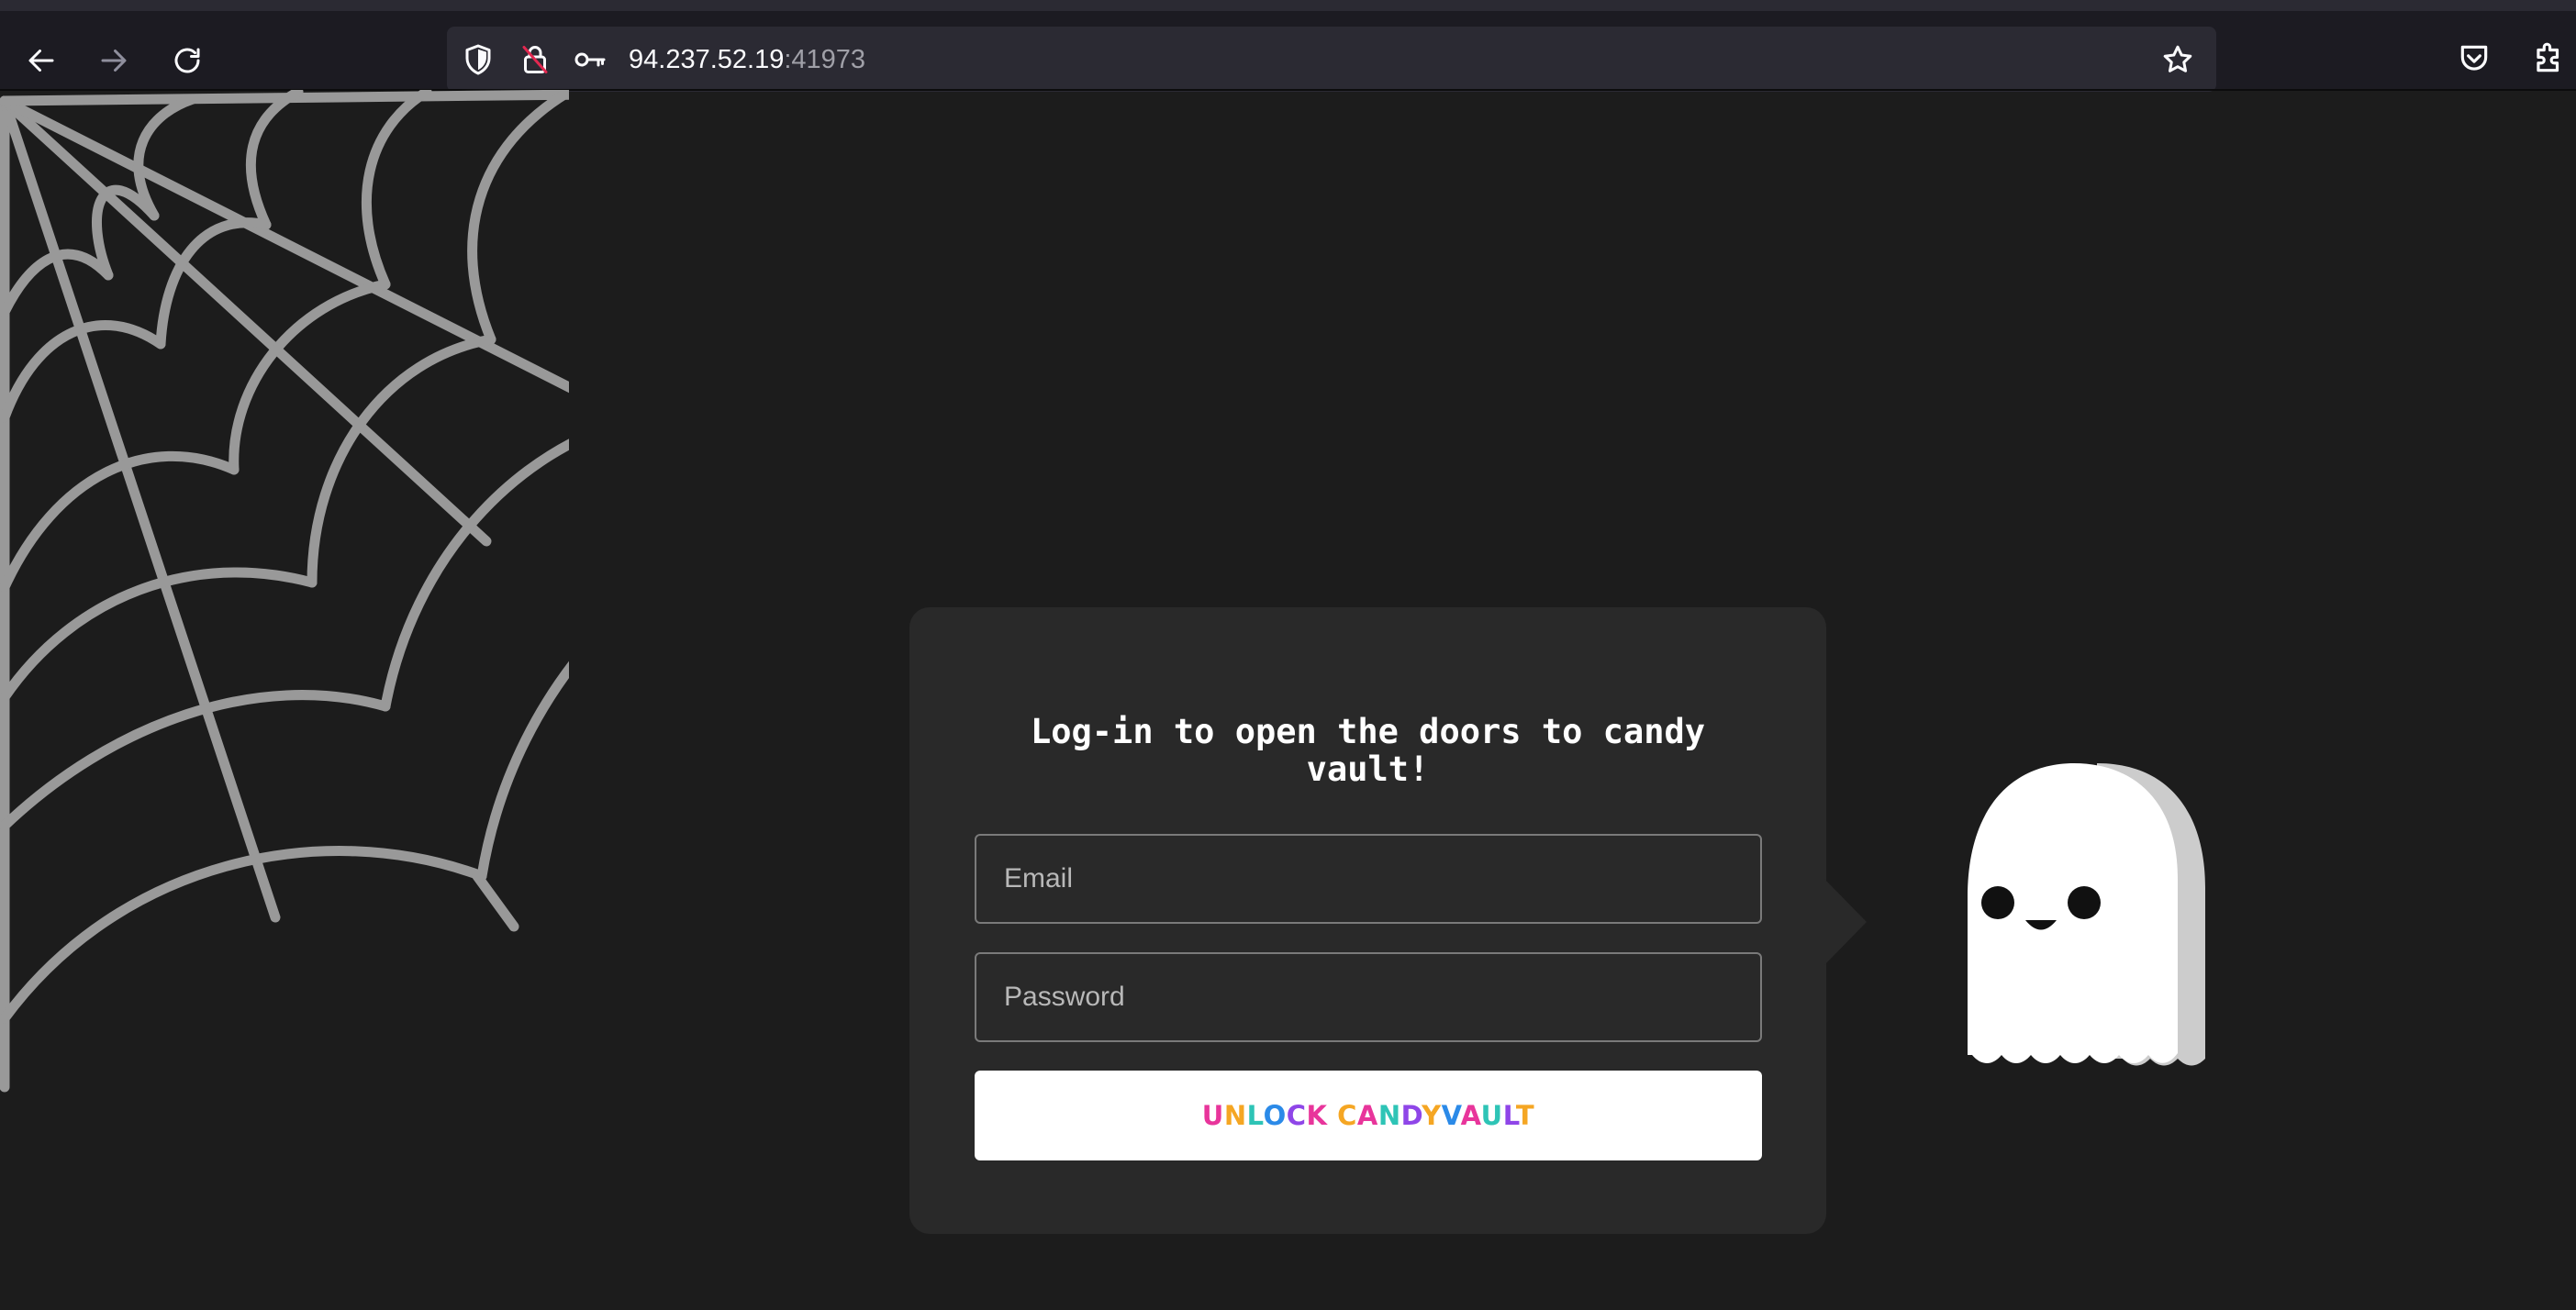  What do you see at coordinates (1368, 879) in the screenshot?
I see `email-field` at bounding box center [1368, 879].